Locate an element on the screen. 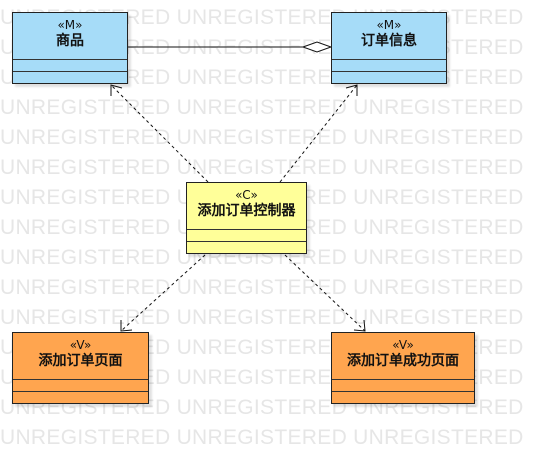 Image resolution: width=541 pixels, height=453 pixels. stereotype: «C» is located at coordinates (246, 195).